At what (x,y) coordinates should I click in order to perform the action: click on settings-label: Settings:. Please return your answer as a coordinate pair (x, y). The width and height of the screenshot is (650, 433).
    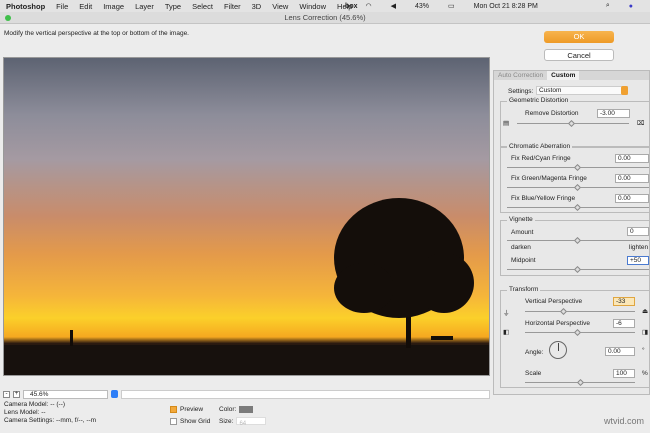
    Looking at the image, I should click on (521, 91).